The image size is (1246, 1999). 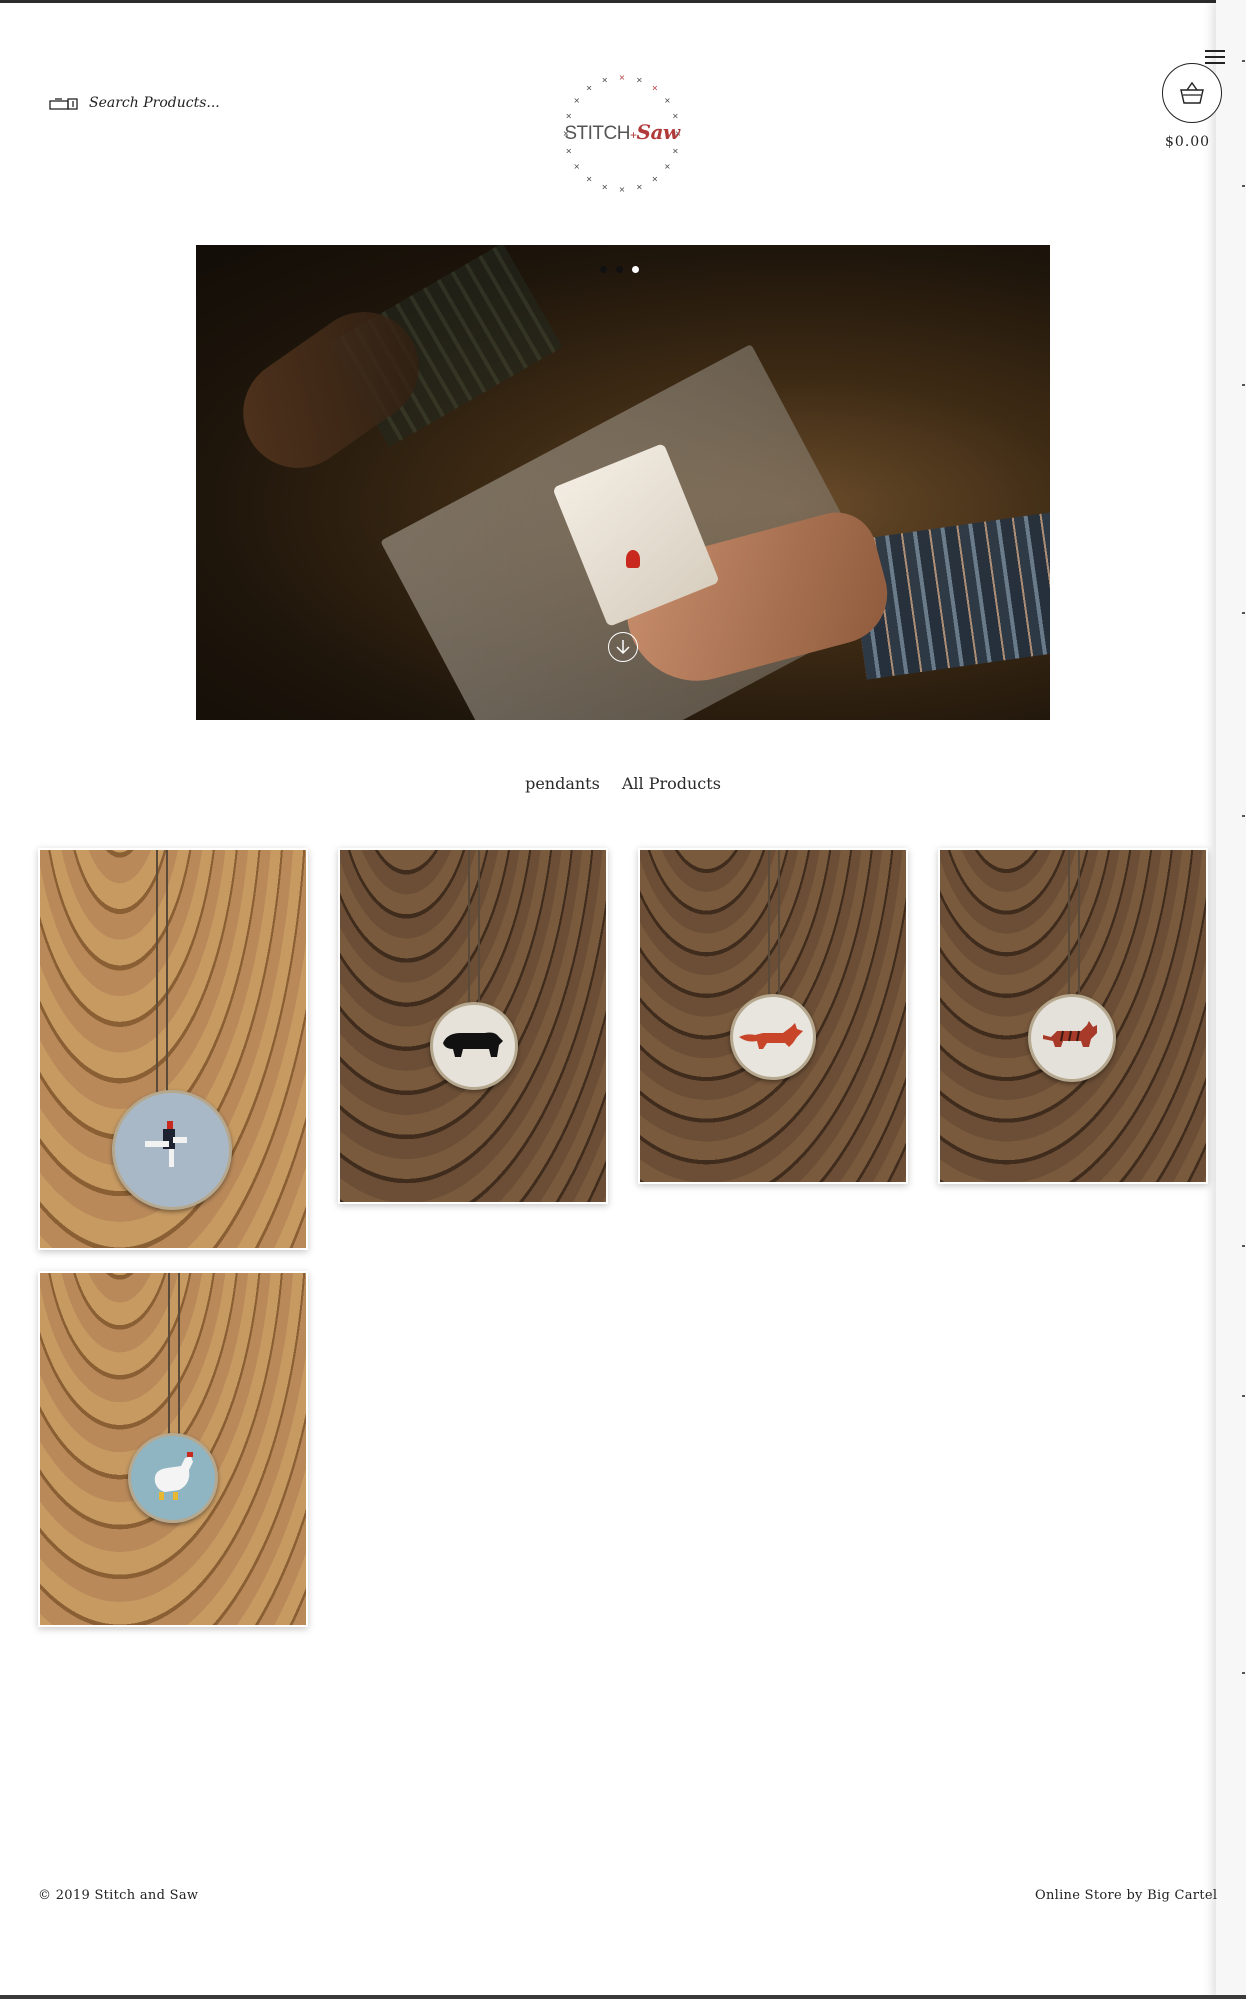 I want to click on hamburger-menu-button, so click(x=1216, y=57).